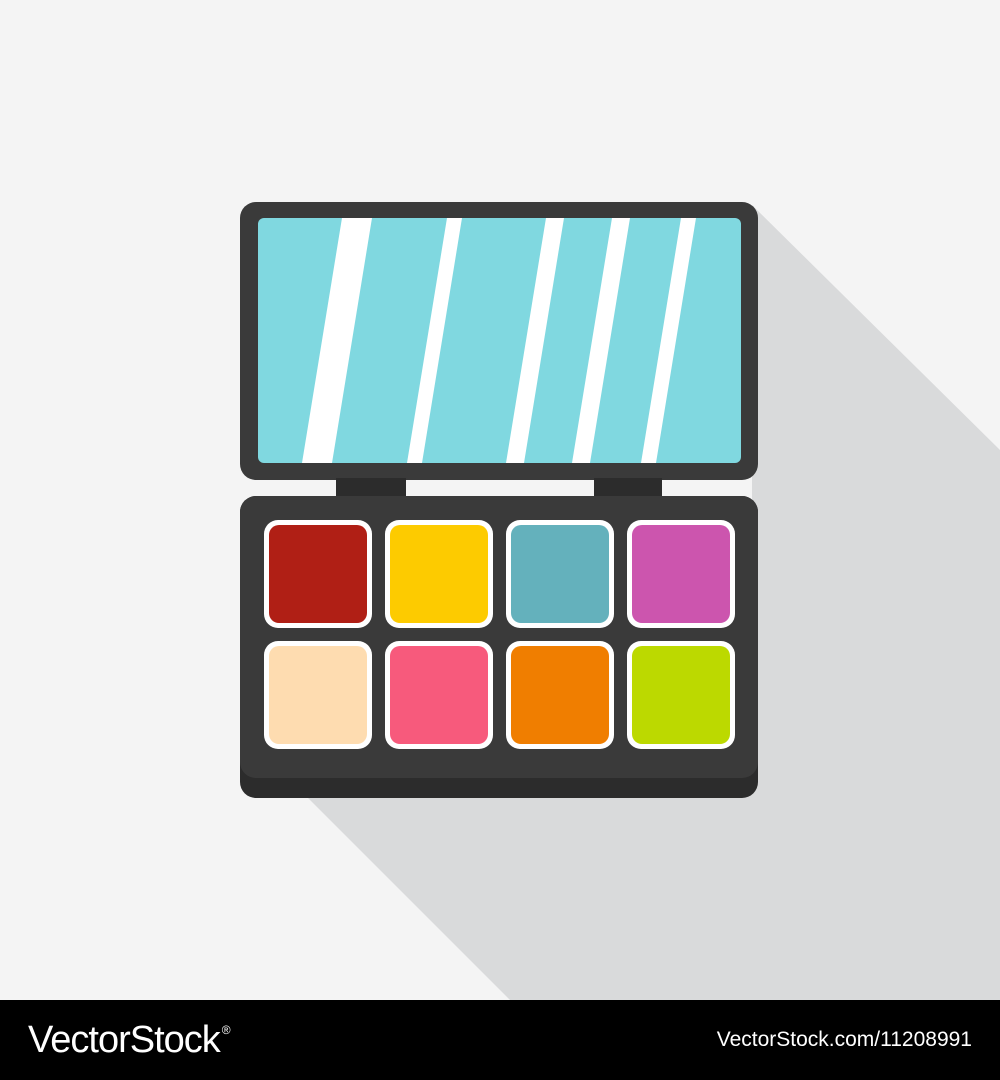 This screenshot has height=1080, width=1000. Describe the element at coordinates (500, 1040) in the screenshot. I see `watermark-bar: VectorStock ® VectorStock.com/11208991` at that location.